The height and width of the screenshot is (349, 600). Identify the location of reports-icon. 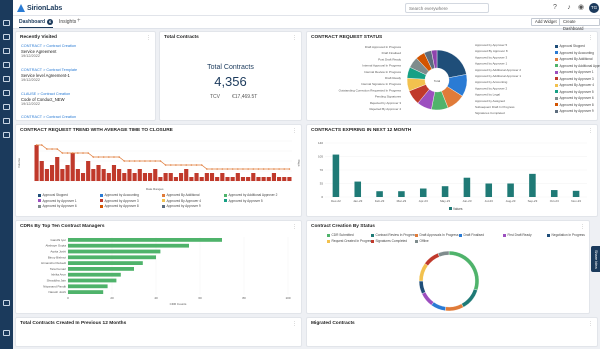
(6, 93).